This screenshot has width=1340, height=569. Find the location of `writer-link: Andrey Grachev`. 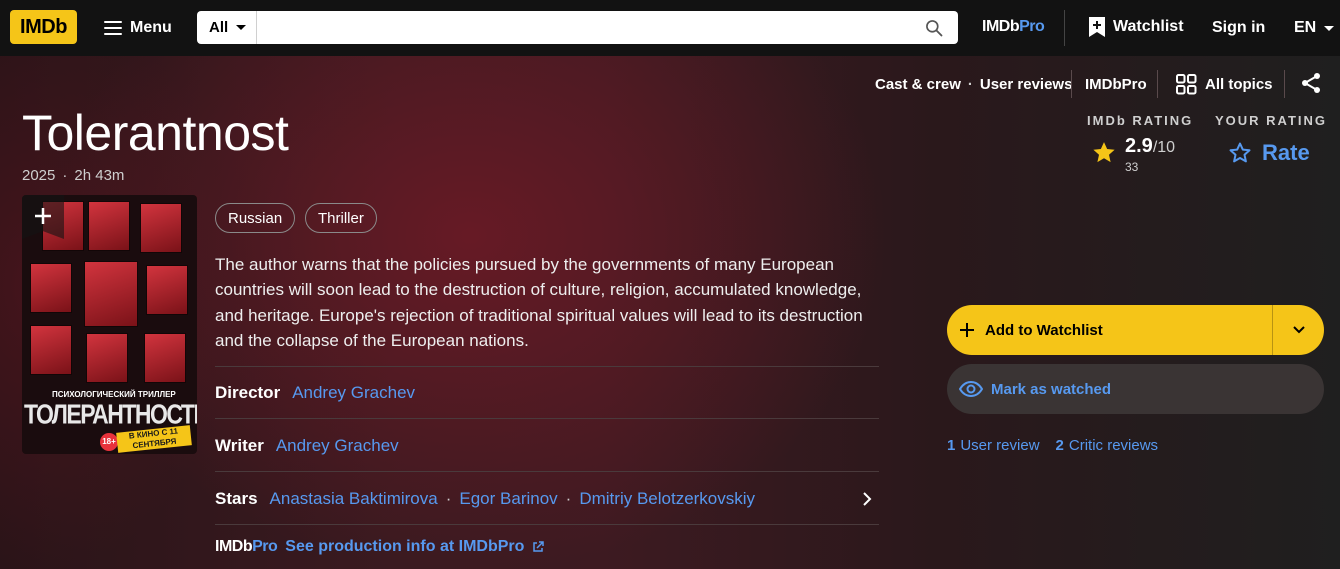

writer-link: Andrey Grachev is located at coordinates (337, 446).